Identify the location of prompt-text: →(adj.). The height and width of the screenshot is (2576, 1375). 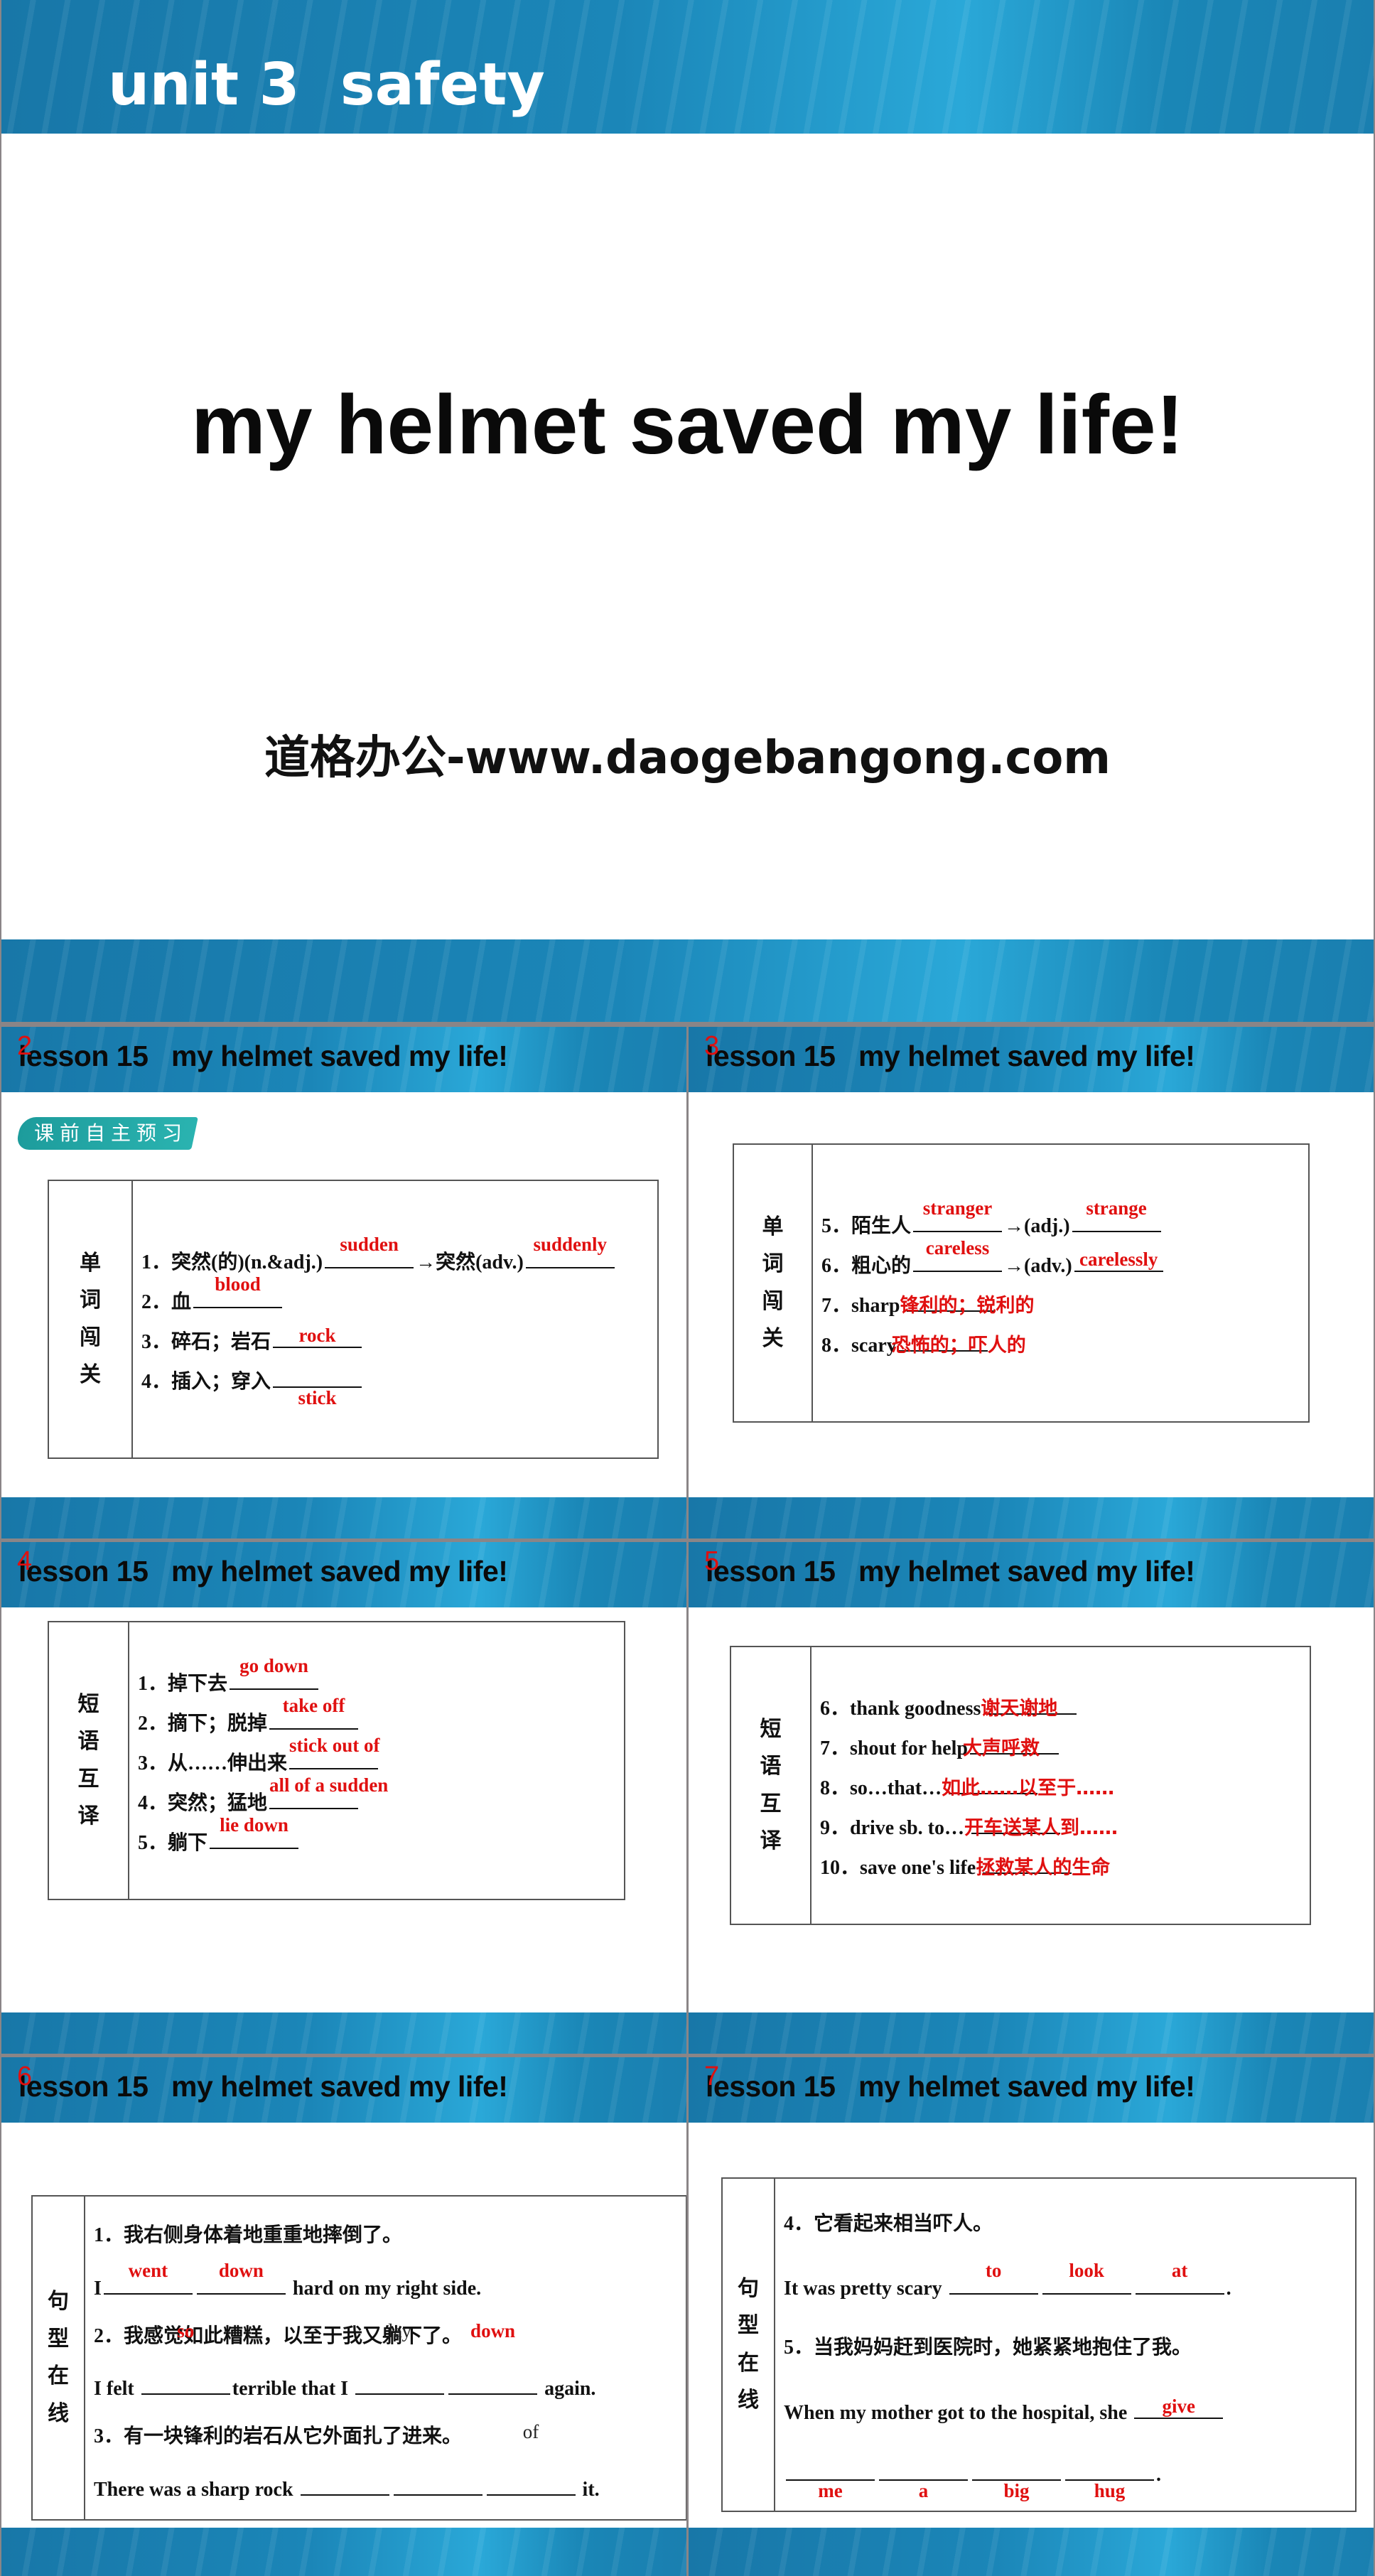
(1037, 1225).